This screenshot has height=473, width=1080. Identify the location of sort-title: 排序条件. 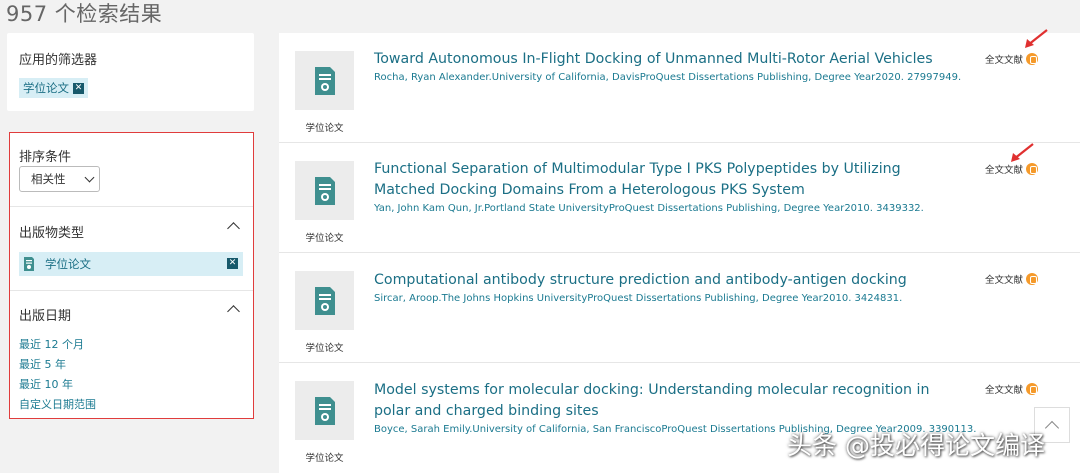
(45, 157).